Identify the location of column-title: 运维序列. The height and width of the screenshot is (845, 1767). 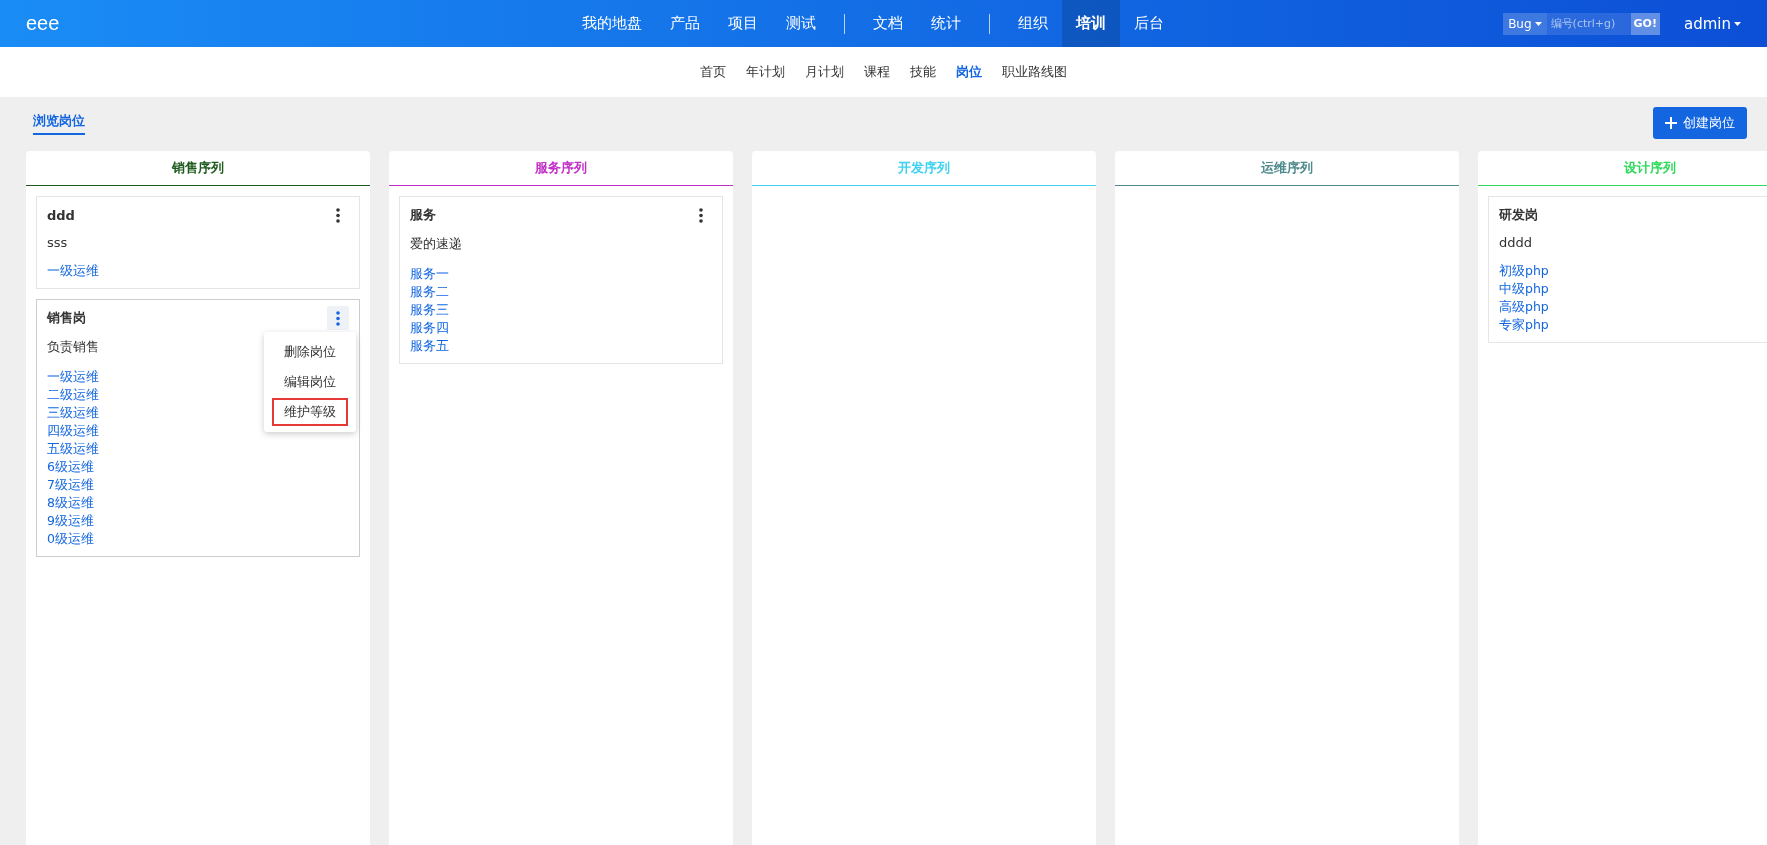
(1287, 168).